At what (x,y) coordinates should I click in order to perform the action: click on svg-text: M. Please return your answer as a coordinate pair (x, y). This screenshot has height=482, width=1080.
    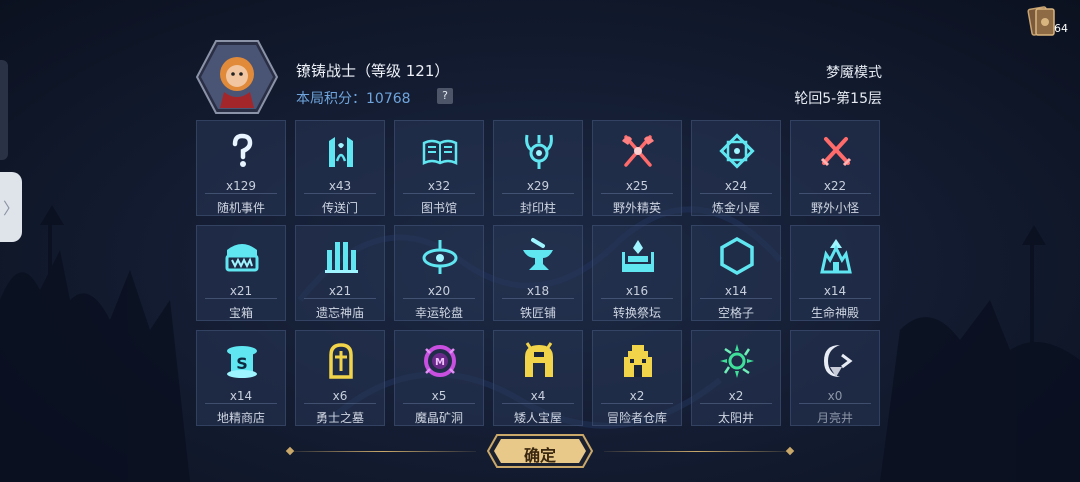
    Looking at the image, I should click on (440, 362).